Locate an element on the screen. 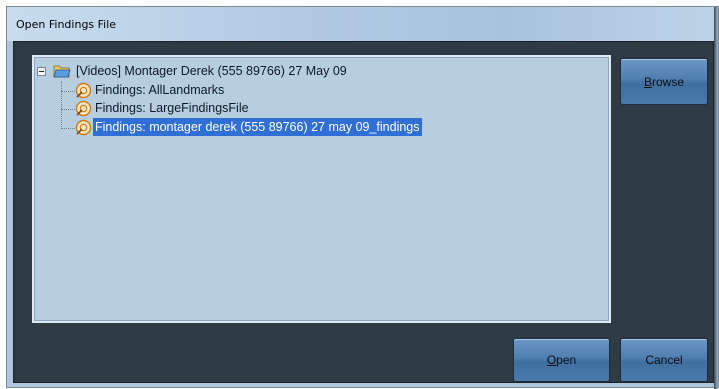 Image resolution: width=719 pixels, height=389 pixels. cancel-button: Cancel is located at coordinates (664, 360).